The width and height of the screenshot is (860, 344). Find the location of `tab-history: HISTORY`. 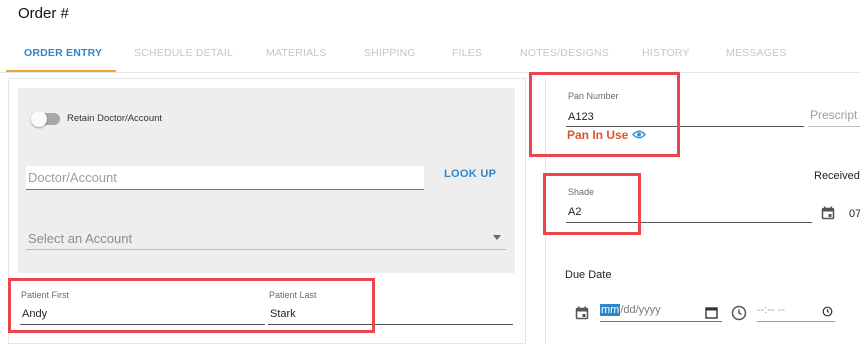

tab-history: HISTORY is located at coordinates (666, 59).